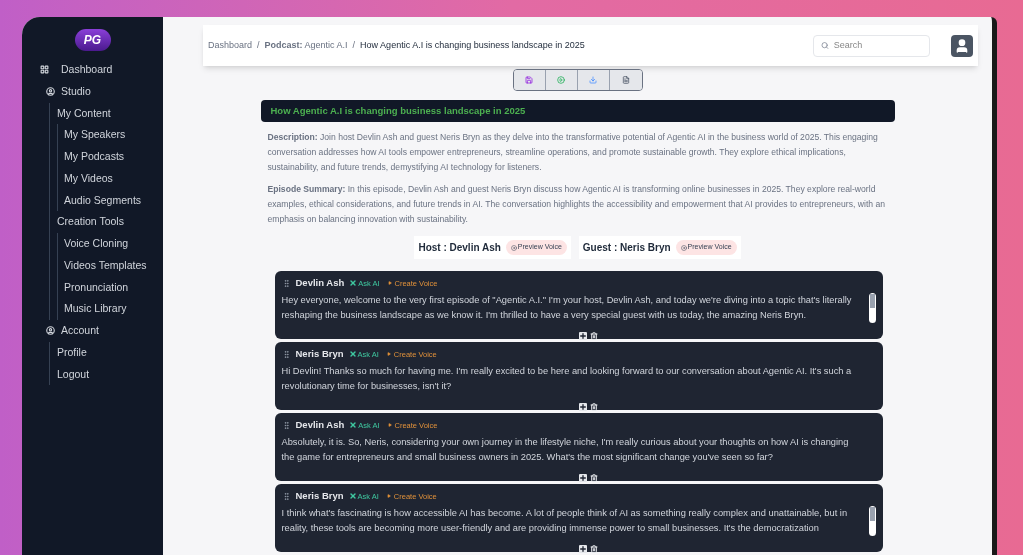 The height and width of the screenshot is (555, 1023). Describe the element at coordinates (962, 45) in the screenshot. I see `avatar-icon` at that location.